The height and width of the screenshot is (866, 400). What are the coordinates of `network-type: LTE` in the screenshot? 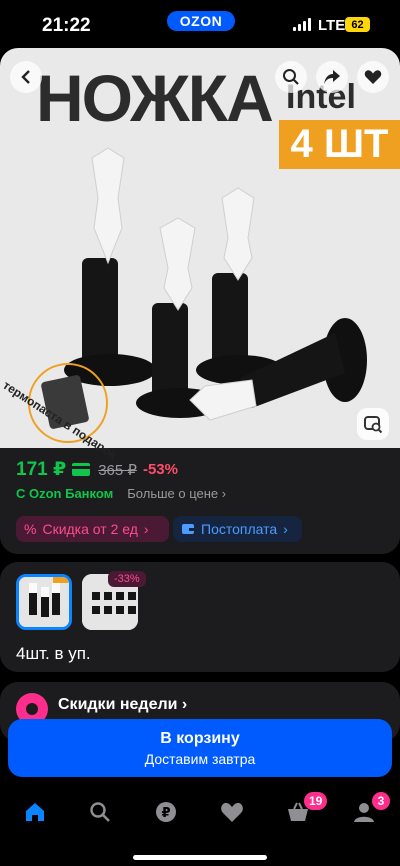 It's located at (332, 25).